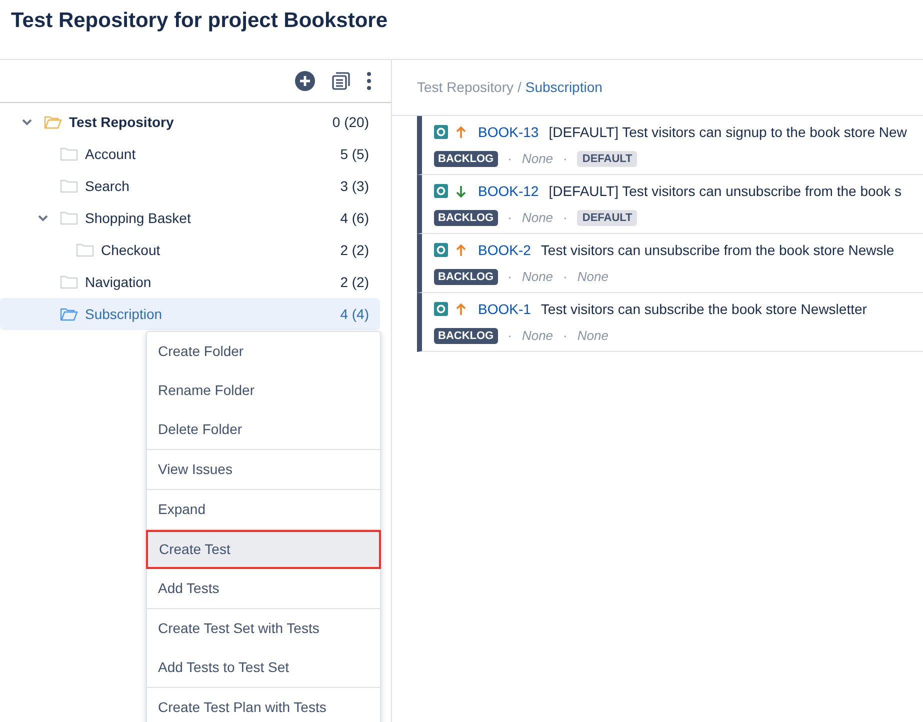 The width and height of the screenshot is (923, 722). What do you see at coordinates (263, 351) in the screenshot?
I see `menu-item: Create Folder` at bounding box center [263, 351].